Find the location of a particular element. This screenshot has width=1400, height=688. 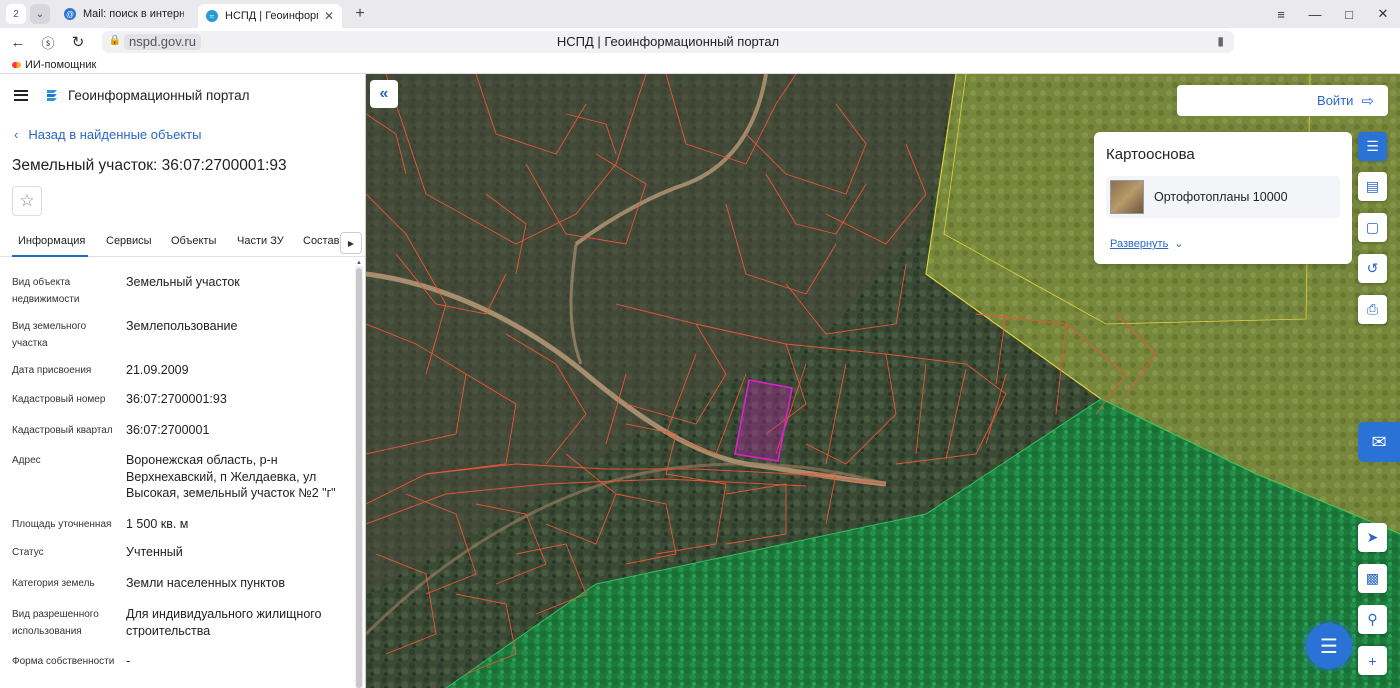

scrollbar-thumb is located at coordinates (359, 478).